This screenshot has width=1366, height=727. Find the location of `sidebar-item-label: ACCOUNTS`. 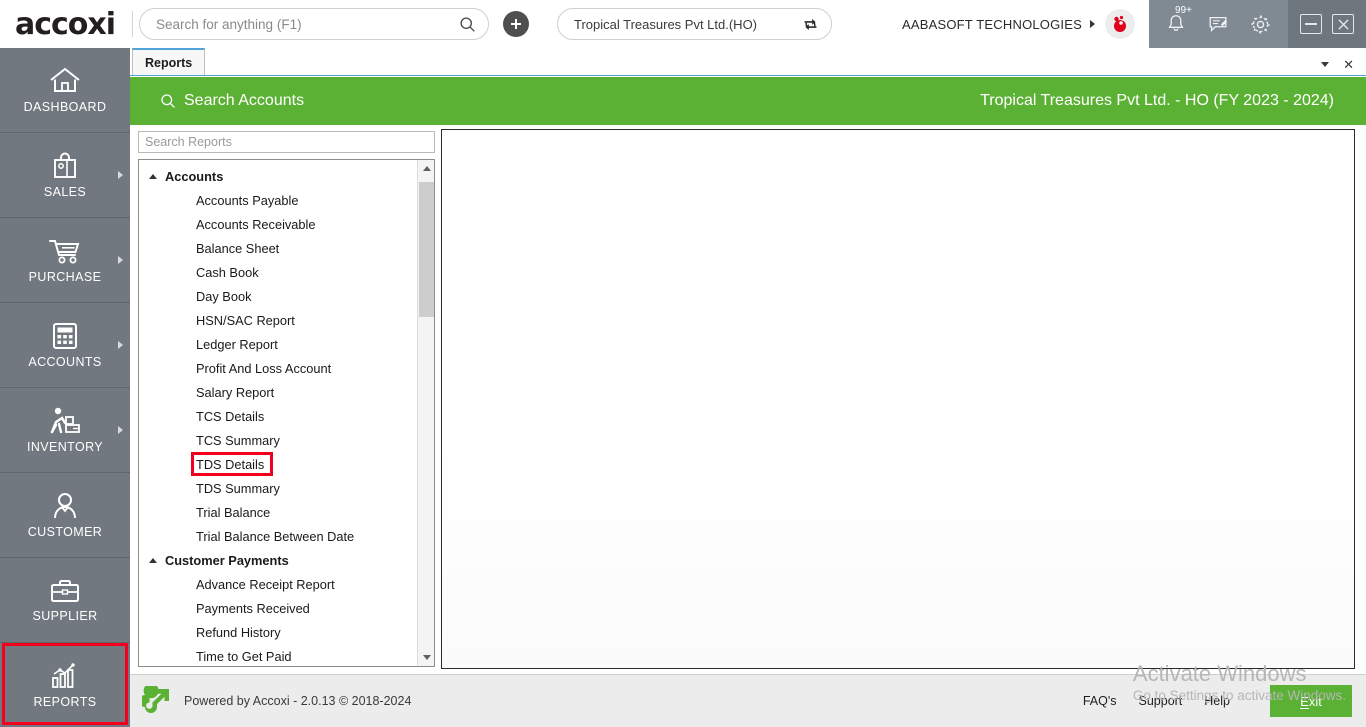

sidebar-item-label: ACCOUNTS is located at coordinates (65, 362).